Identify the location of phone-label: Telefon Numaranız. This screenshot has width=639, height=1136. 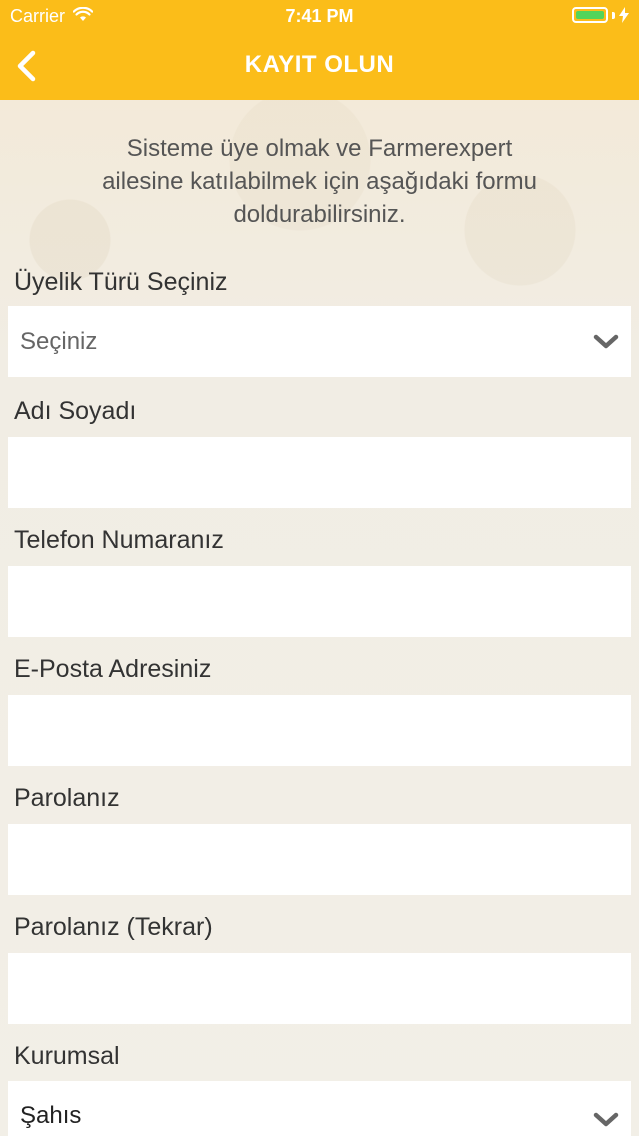
(119, 540).